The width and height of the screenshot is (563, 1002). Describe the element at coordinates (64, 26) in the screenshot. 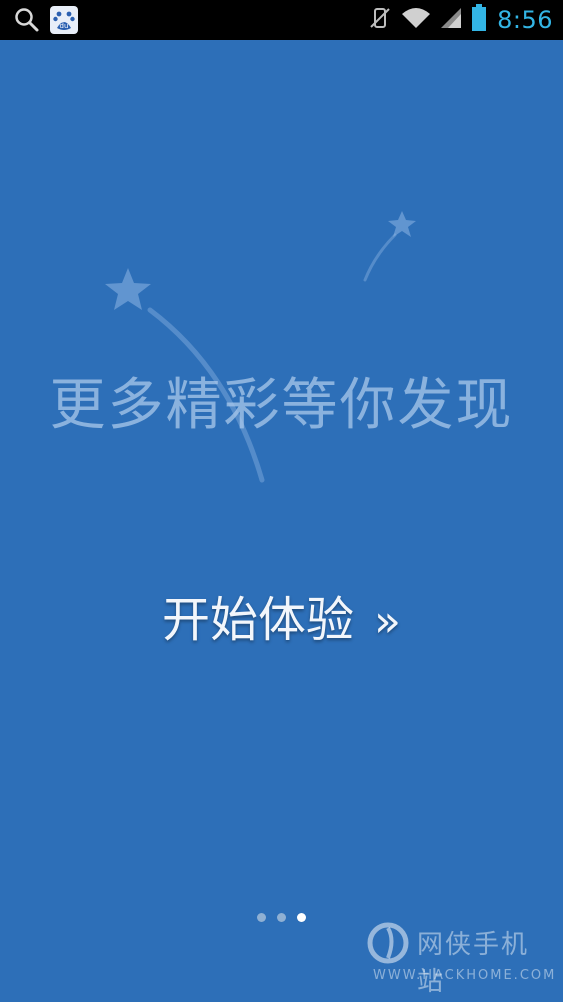

I see `svg-text: du` at that location.